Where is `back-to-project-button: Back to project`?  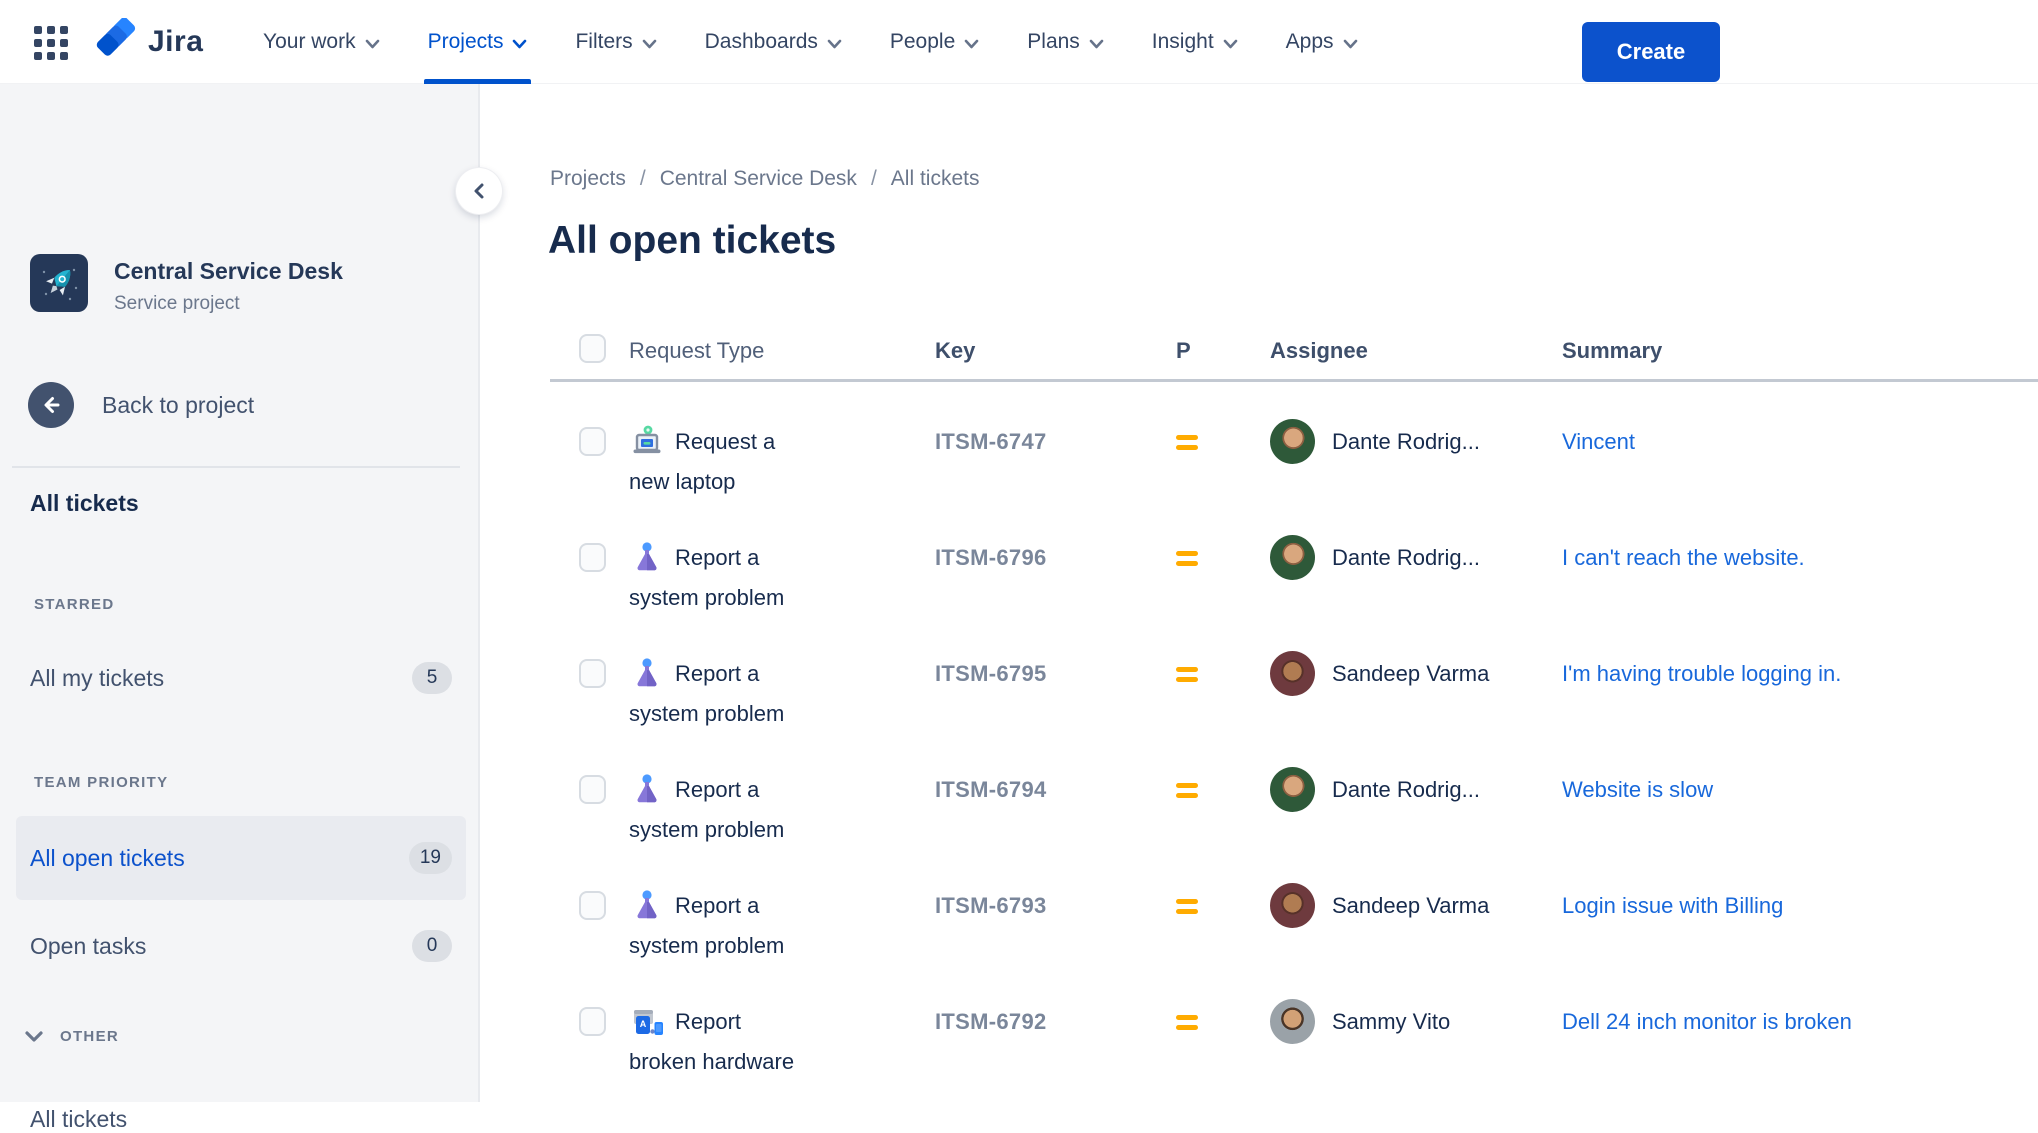
back-to-project-button: Back to project is located at coordinates (141, 405).